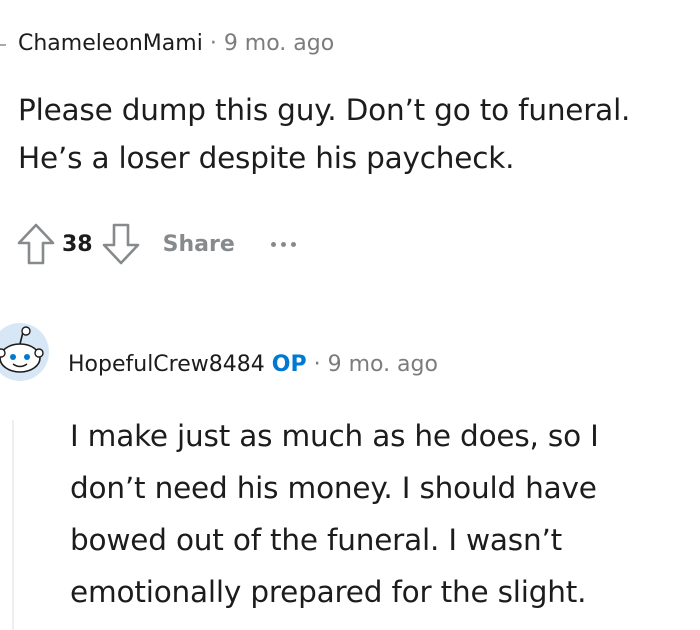 The image size is (700, 630). Describe the element at coordinates (199, 244) in the screenshot. I see `share-button: Share` at that location.